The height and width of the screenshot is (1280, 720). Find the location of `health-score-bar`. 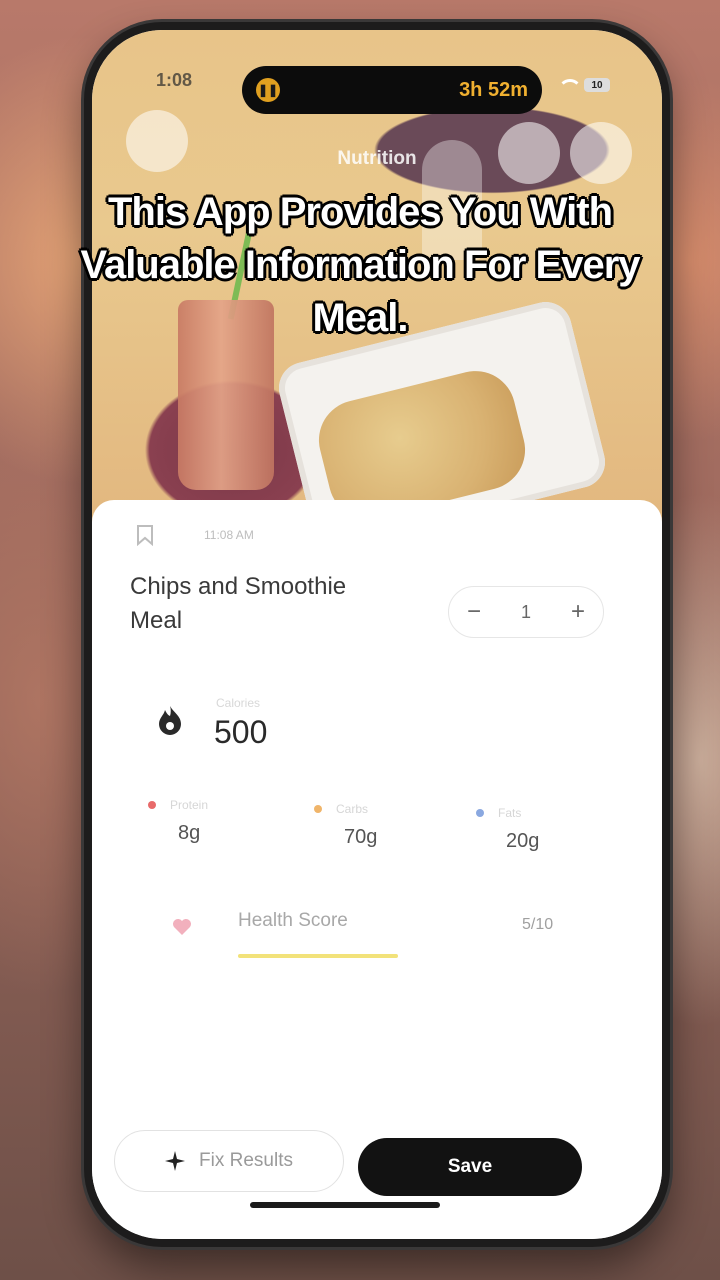

health-score-bar is located at coordinates (318, 956).